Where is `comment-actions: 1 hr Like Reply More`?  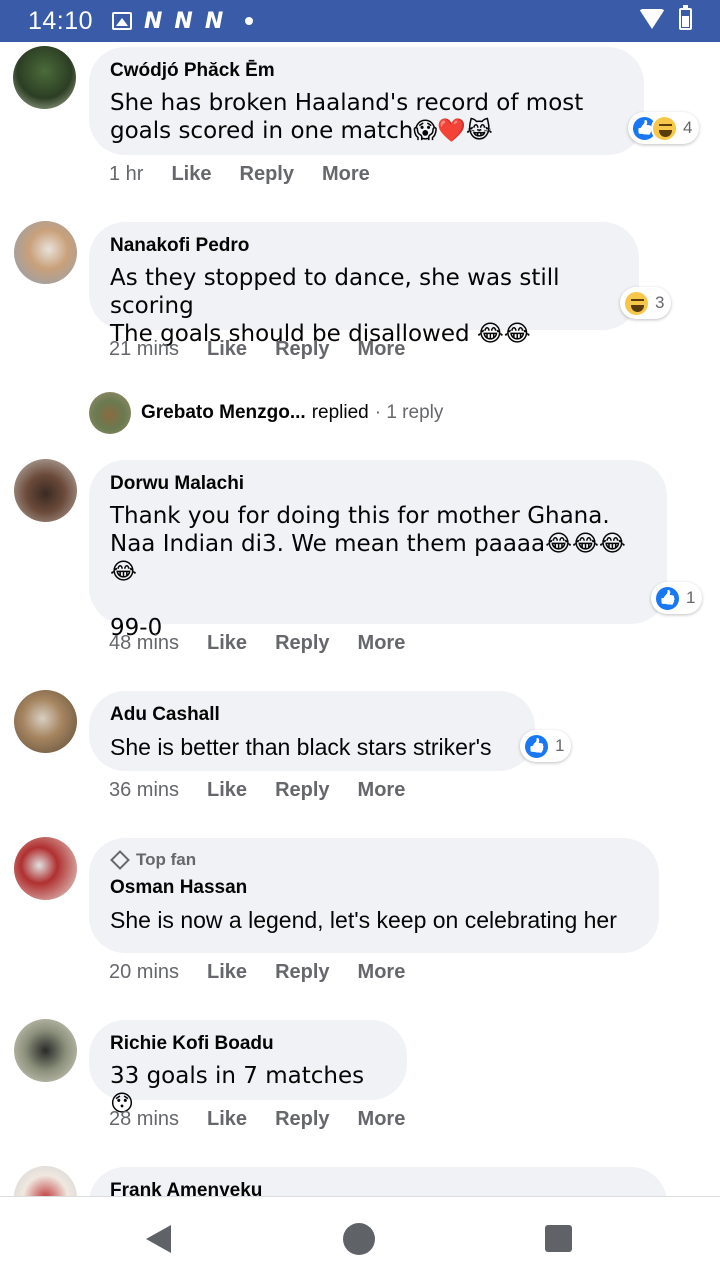 comment-actions: 1 hr Like Reply More is located at coordinates (253, 174).